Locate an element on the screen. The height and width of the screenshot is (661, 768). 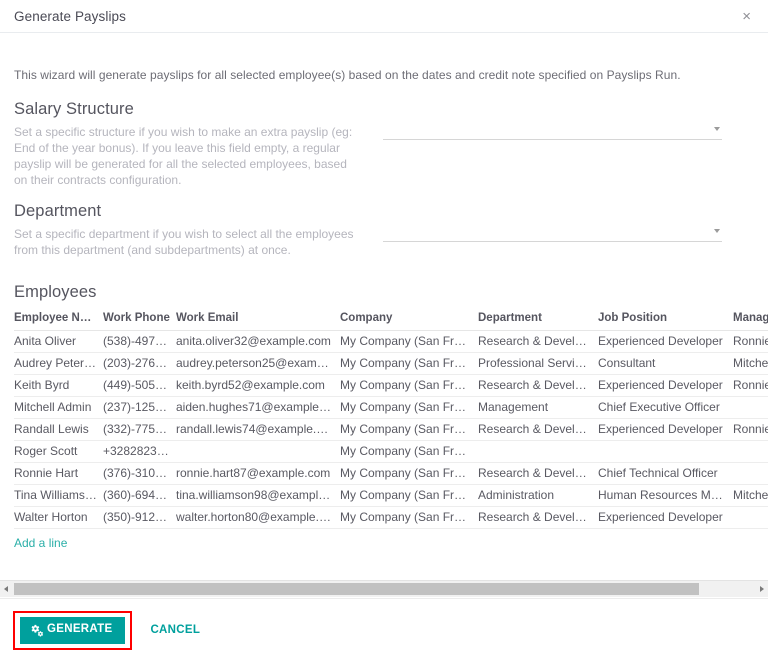
add-a-line-link: Add a line is located at coordinates (40, 543).